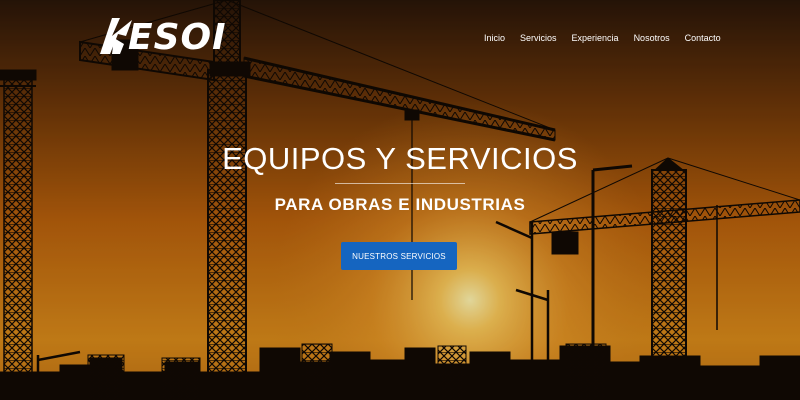  What do you see at coordinates (399, 256) in the screenshot?
I see `nuestros-servicios-button: NUESTROS SERVICIOS` at bounding box center [399, 256].